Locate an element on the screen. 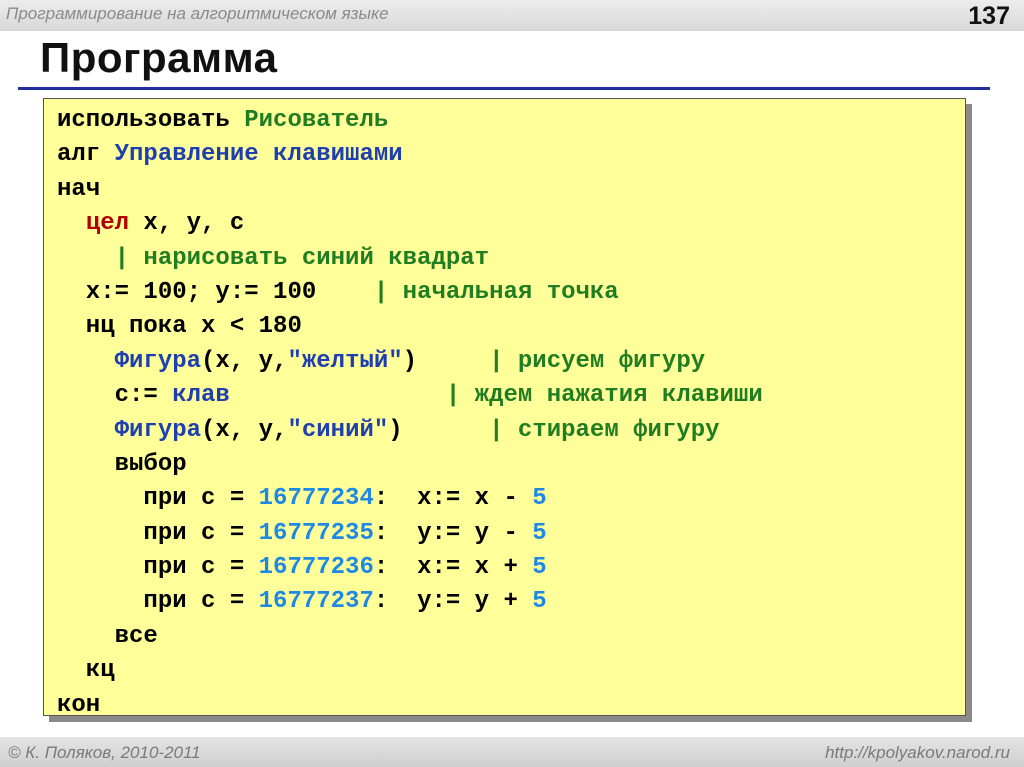 This screenshot has width=1024, height=767. code-token: использовать is located at coordinates (151, 120).